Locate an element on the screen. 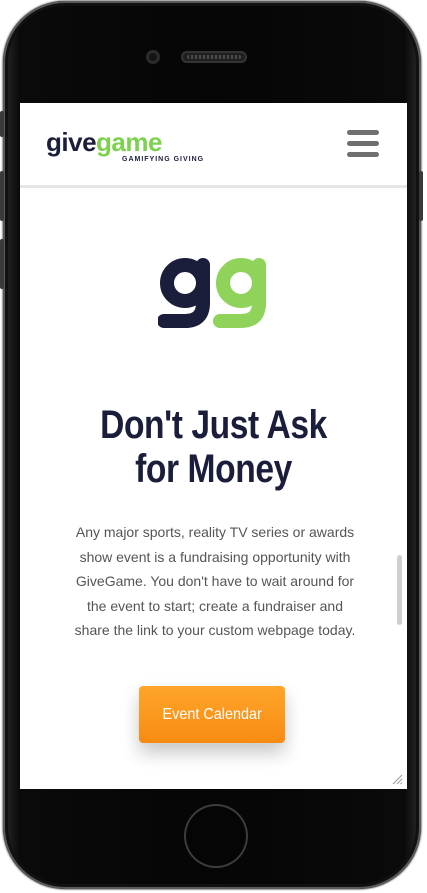 Image resolution: width=427 pixels, height=893 pixels. logo-wordmark: givegame is located at coordinates (104, 142).